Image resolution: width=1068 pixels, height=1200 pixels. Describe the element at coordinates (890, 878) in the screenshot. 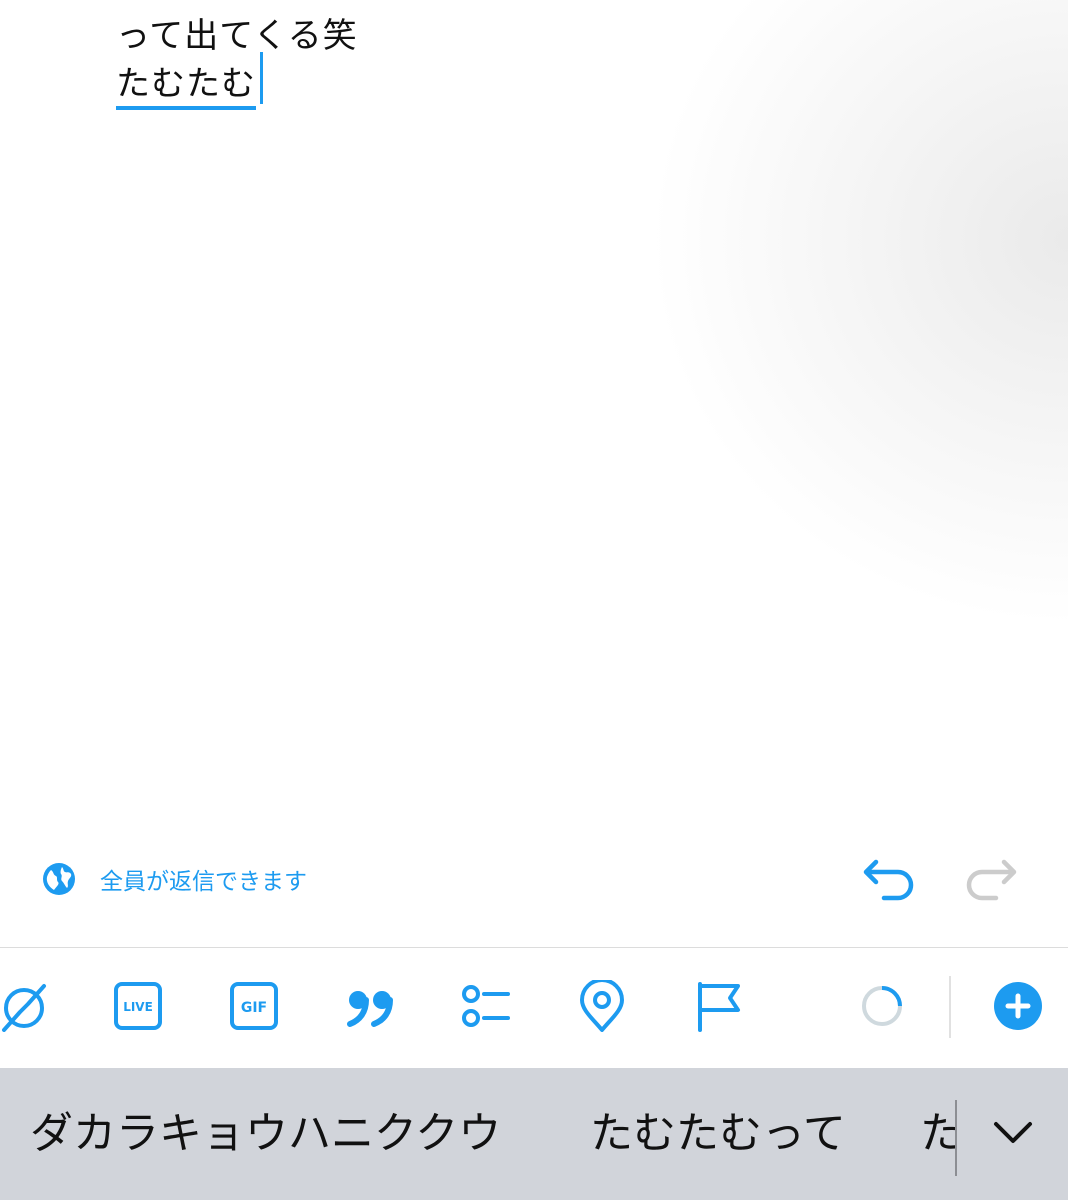

I see `undo-icon` at that location.